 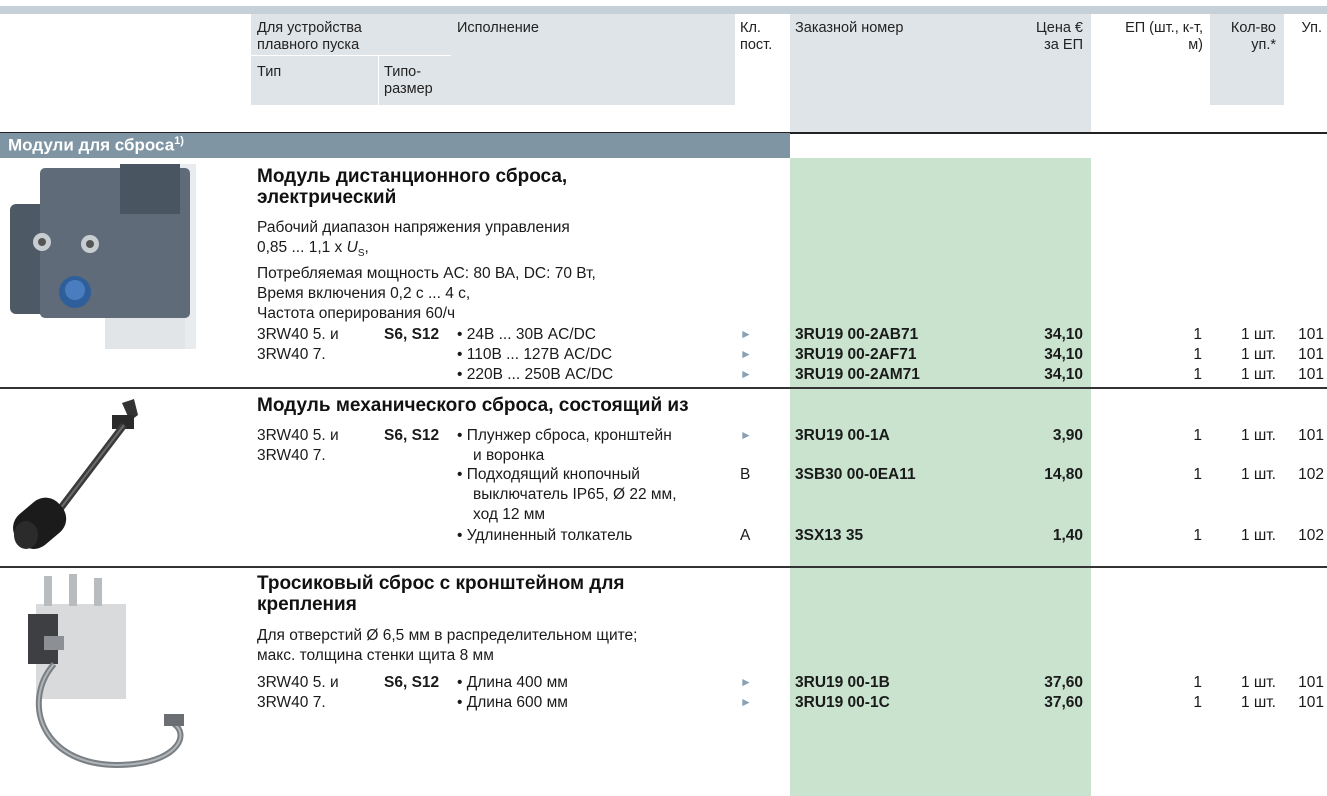 What do you see at coordinates (745, 535) in the screenshot?
I see `row-class: A` at bounding box center [745, 535].